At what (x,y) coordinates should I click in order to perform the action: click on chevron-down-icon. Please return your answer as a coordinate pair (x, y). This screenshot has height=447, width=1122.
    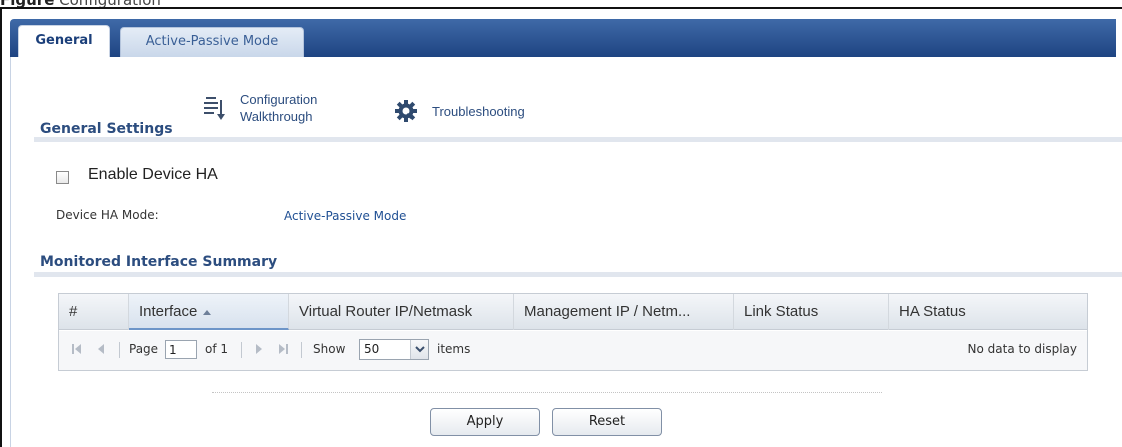
    Looking at the image, I should click on (419, 349).